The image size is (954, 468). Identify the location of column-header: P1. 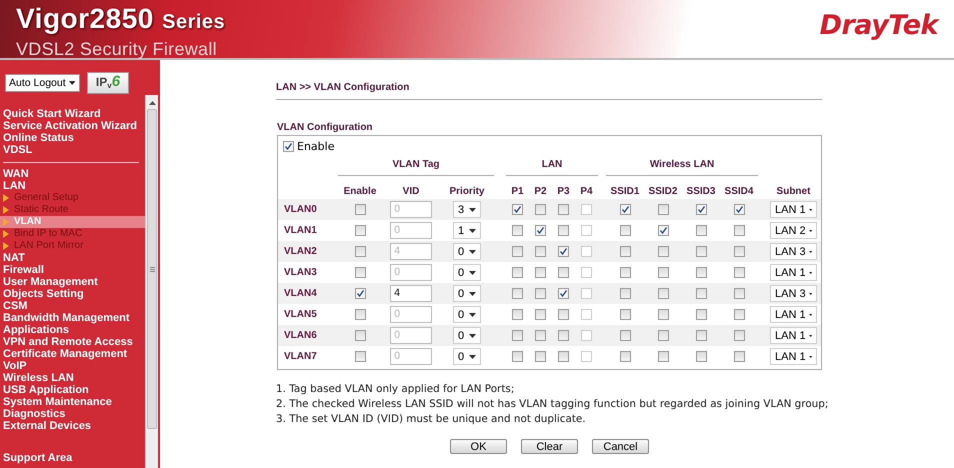
(517, 190).